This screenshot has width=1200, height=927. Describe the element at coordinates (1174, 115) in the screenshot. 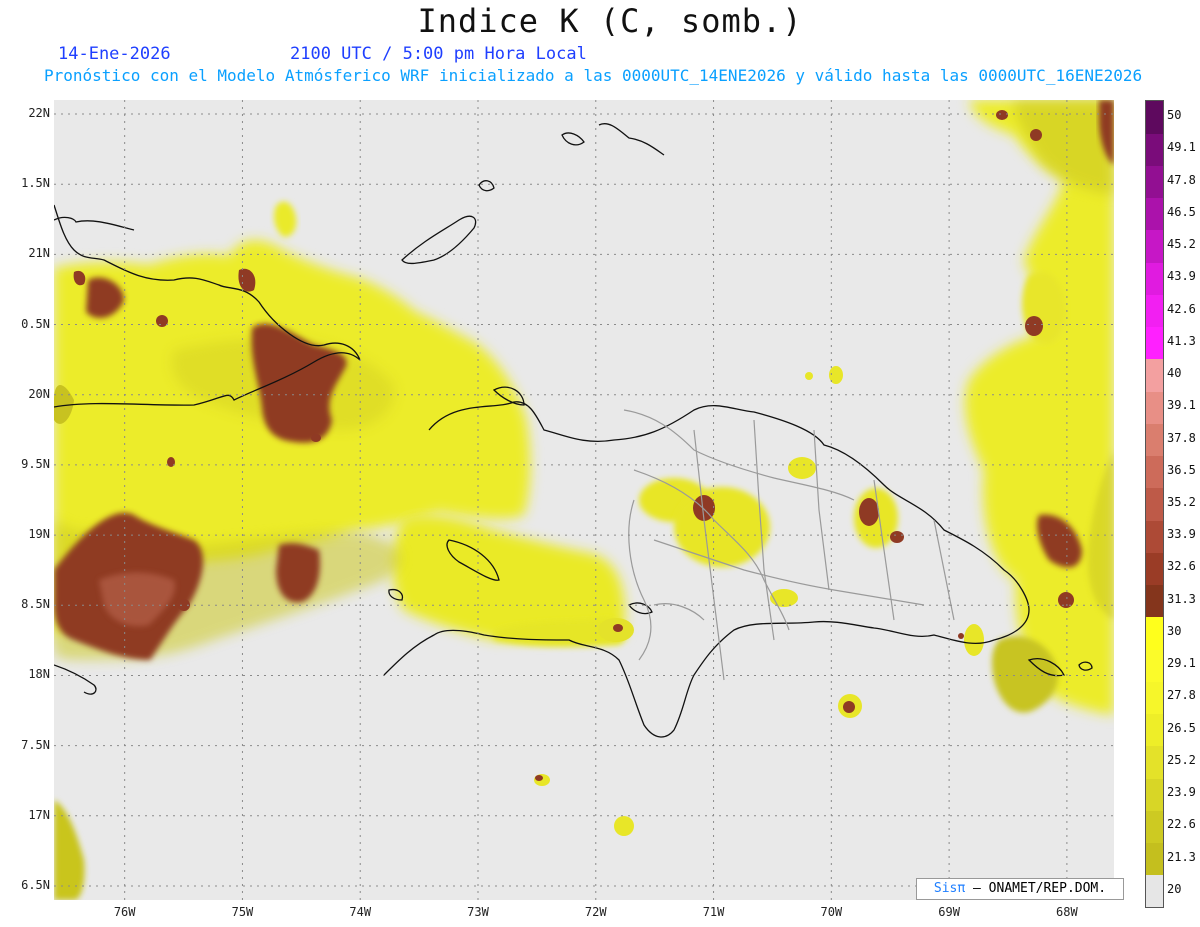

I see `colorbar-label: 50` at that location.